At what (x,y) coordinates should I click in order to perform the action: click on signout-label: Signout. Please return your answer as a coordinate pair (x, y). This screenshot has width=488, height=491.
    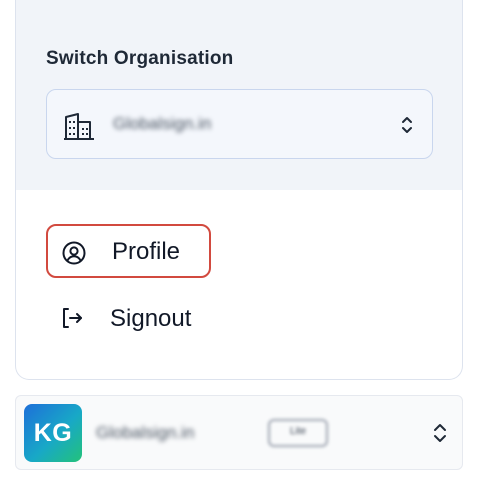
    Looking at the image, I should click on (151, 318).